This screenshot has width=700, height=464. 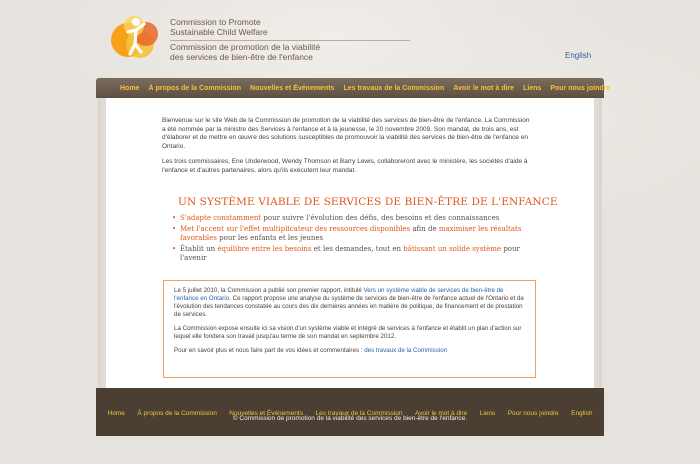 I want to click on nav-contact: Pour nous joindre, so click(x=580, y=88).